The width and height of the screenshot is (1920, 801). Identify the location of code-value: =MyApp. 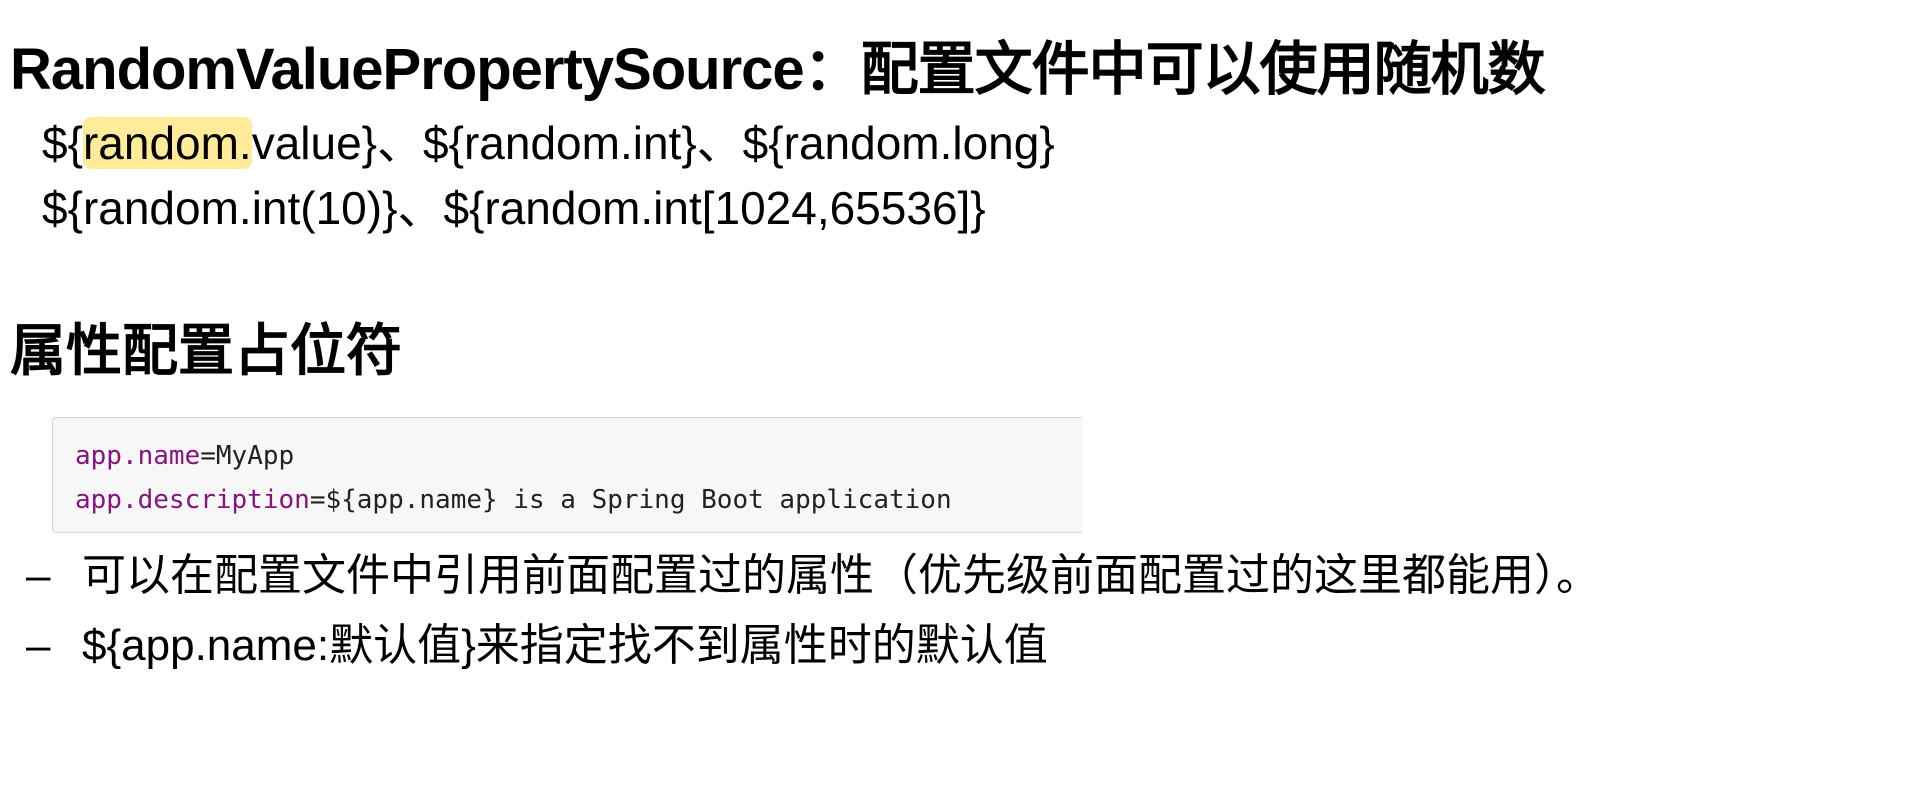
(247, 456).